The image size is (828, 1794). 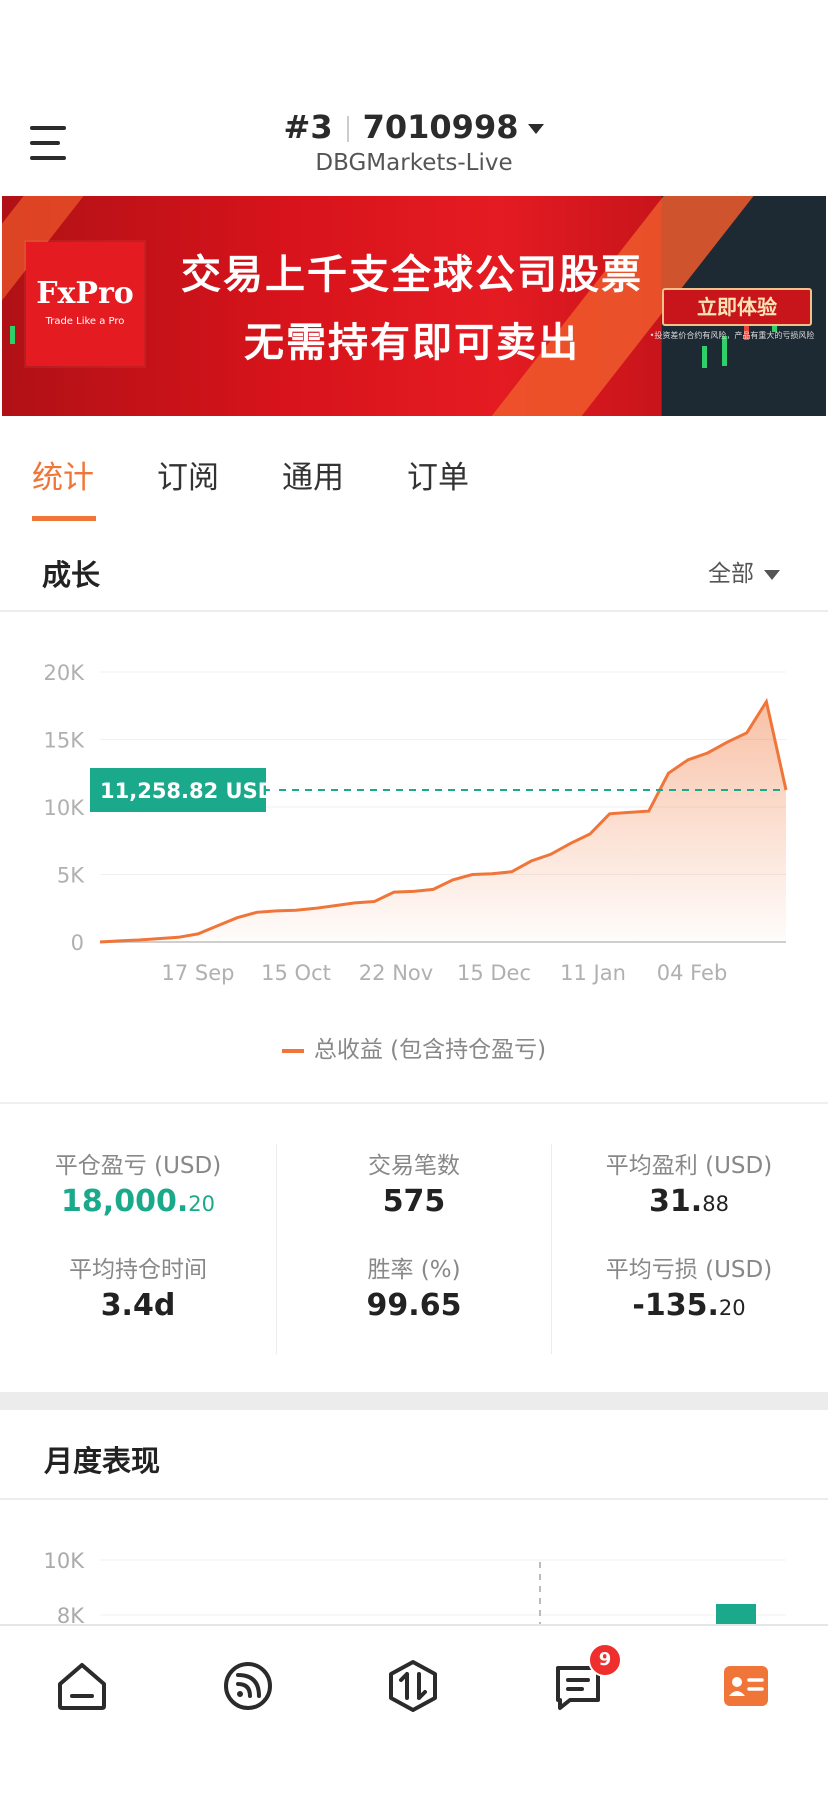 What do you see at coordinates (65, 741) in the screenshot?
I see `y-tick-label: 15K` at bounding box center [65, 741].